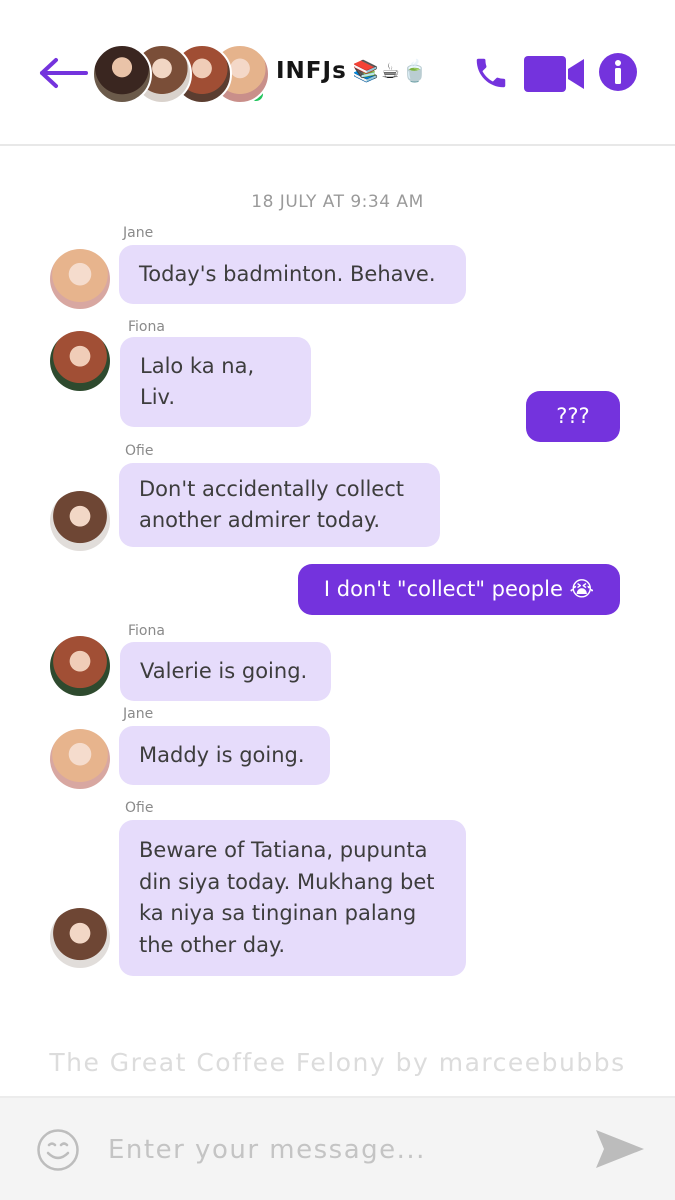 This screenshot has width=675, height=1200. What do you see at coordinates (337, 202) in the screenshot?
I see `chat-timestamp: 18 JULY AT 9:34 AM` at bounding box center [337, 202].